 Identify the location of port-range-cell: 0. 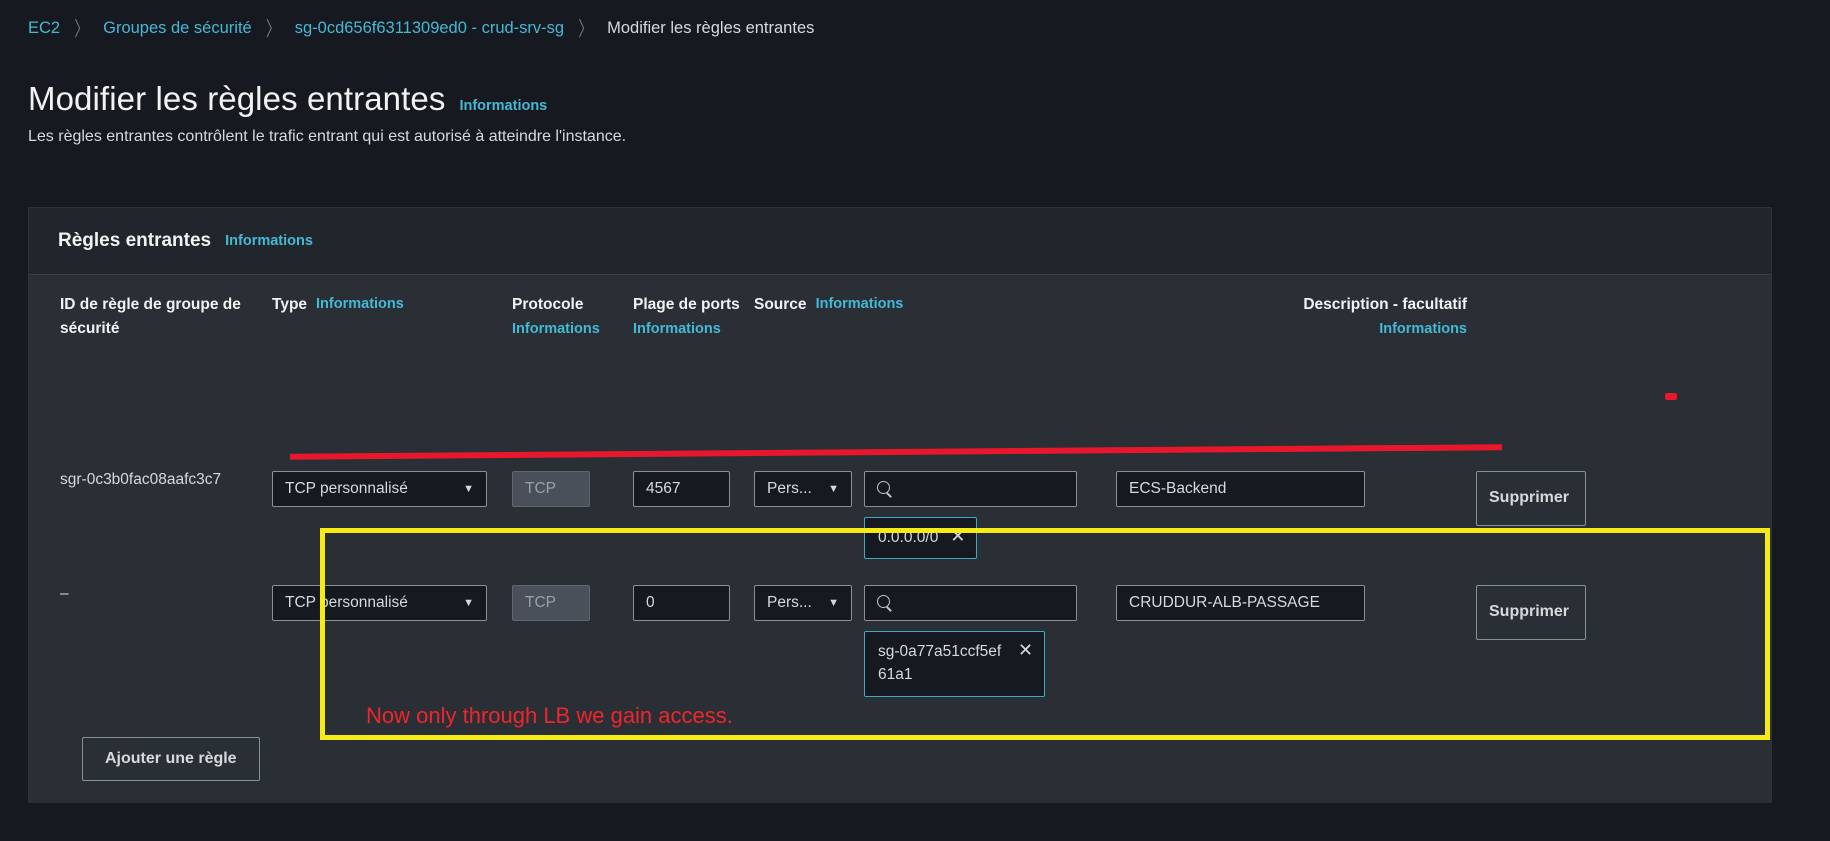
(693, 641).